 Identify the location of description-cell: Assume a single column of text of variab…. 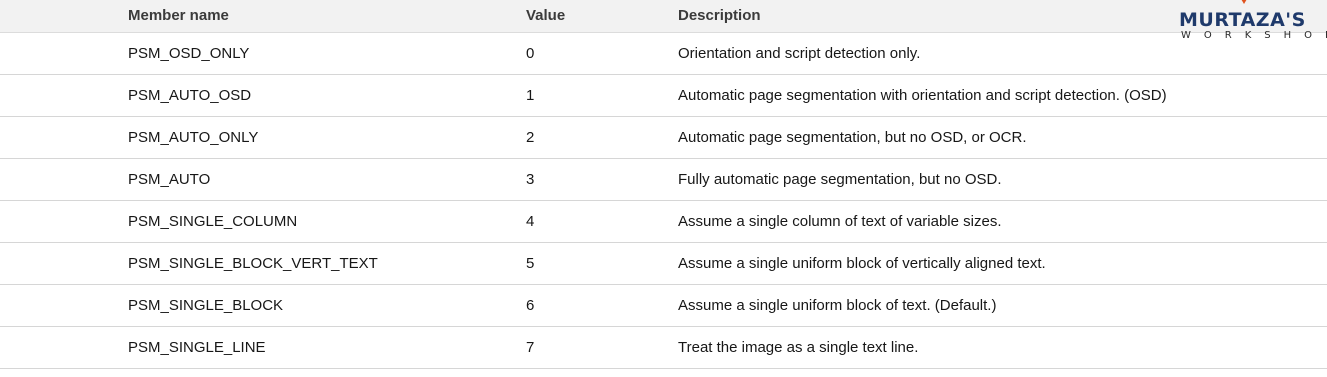
(1002, 221).